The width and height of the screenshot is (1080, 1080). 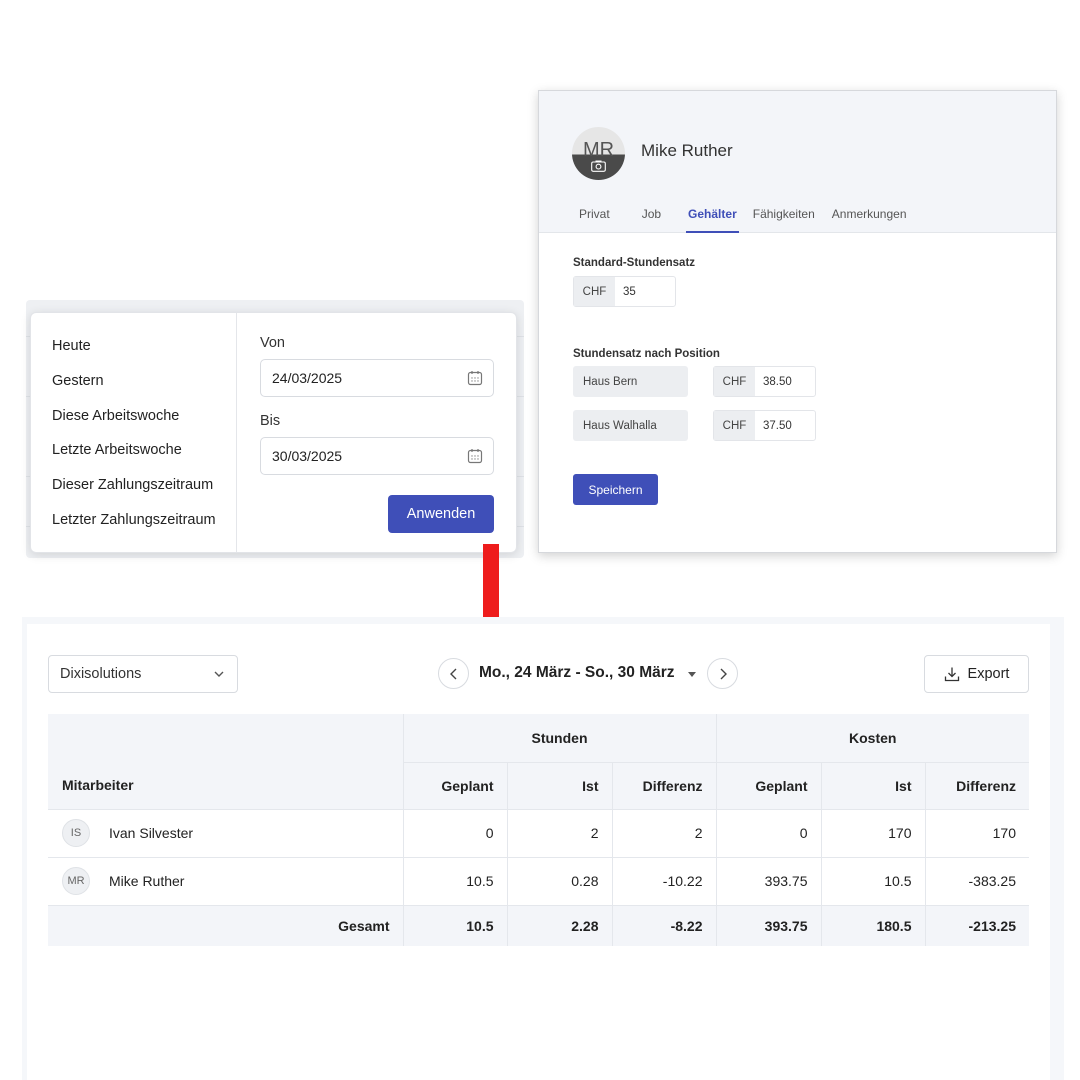 What do you see at coordinates (133, 524) in the screenshot?
I see `preset-last-pay-period: Letzter Zahlungszeitraum` at bounding box center [133, 524].